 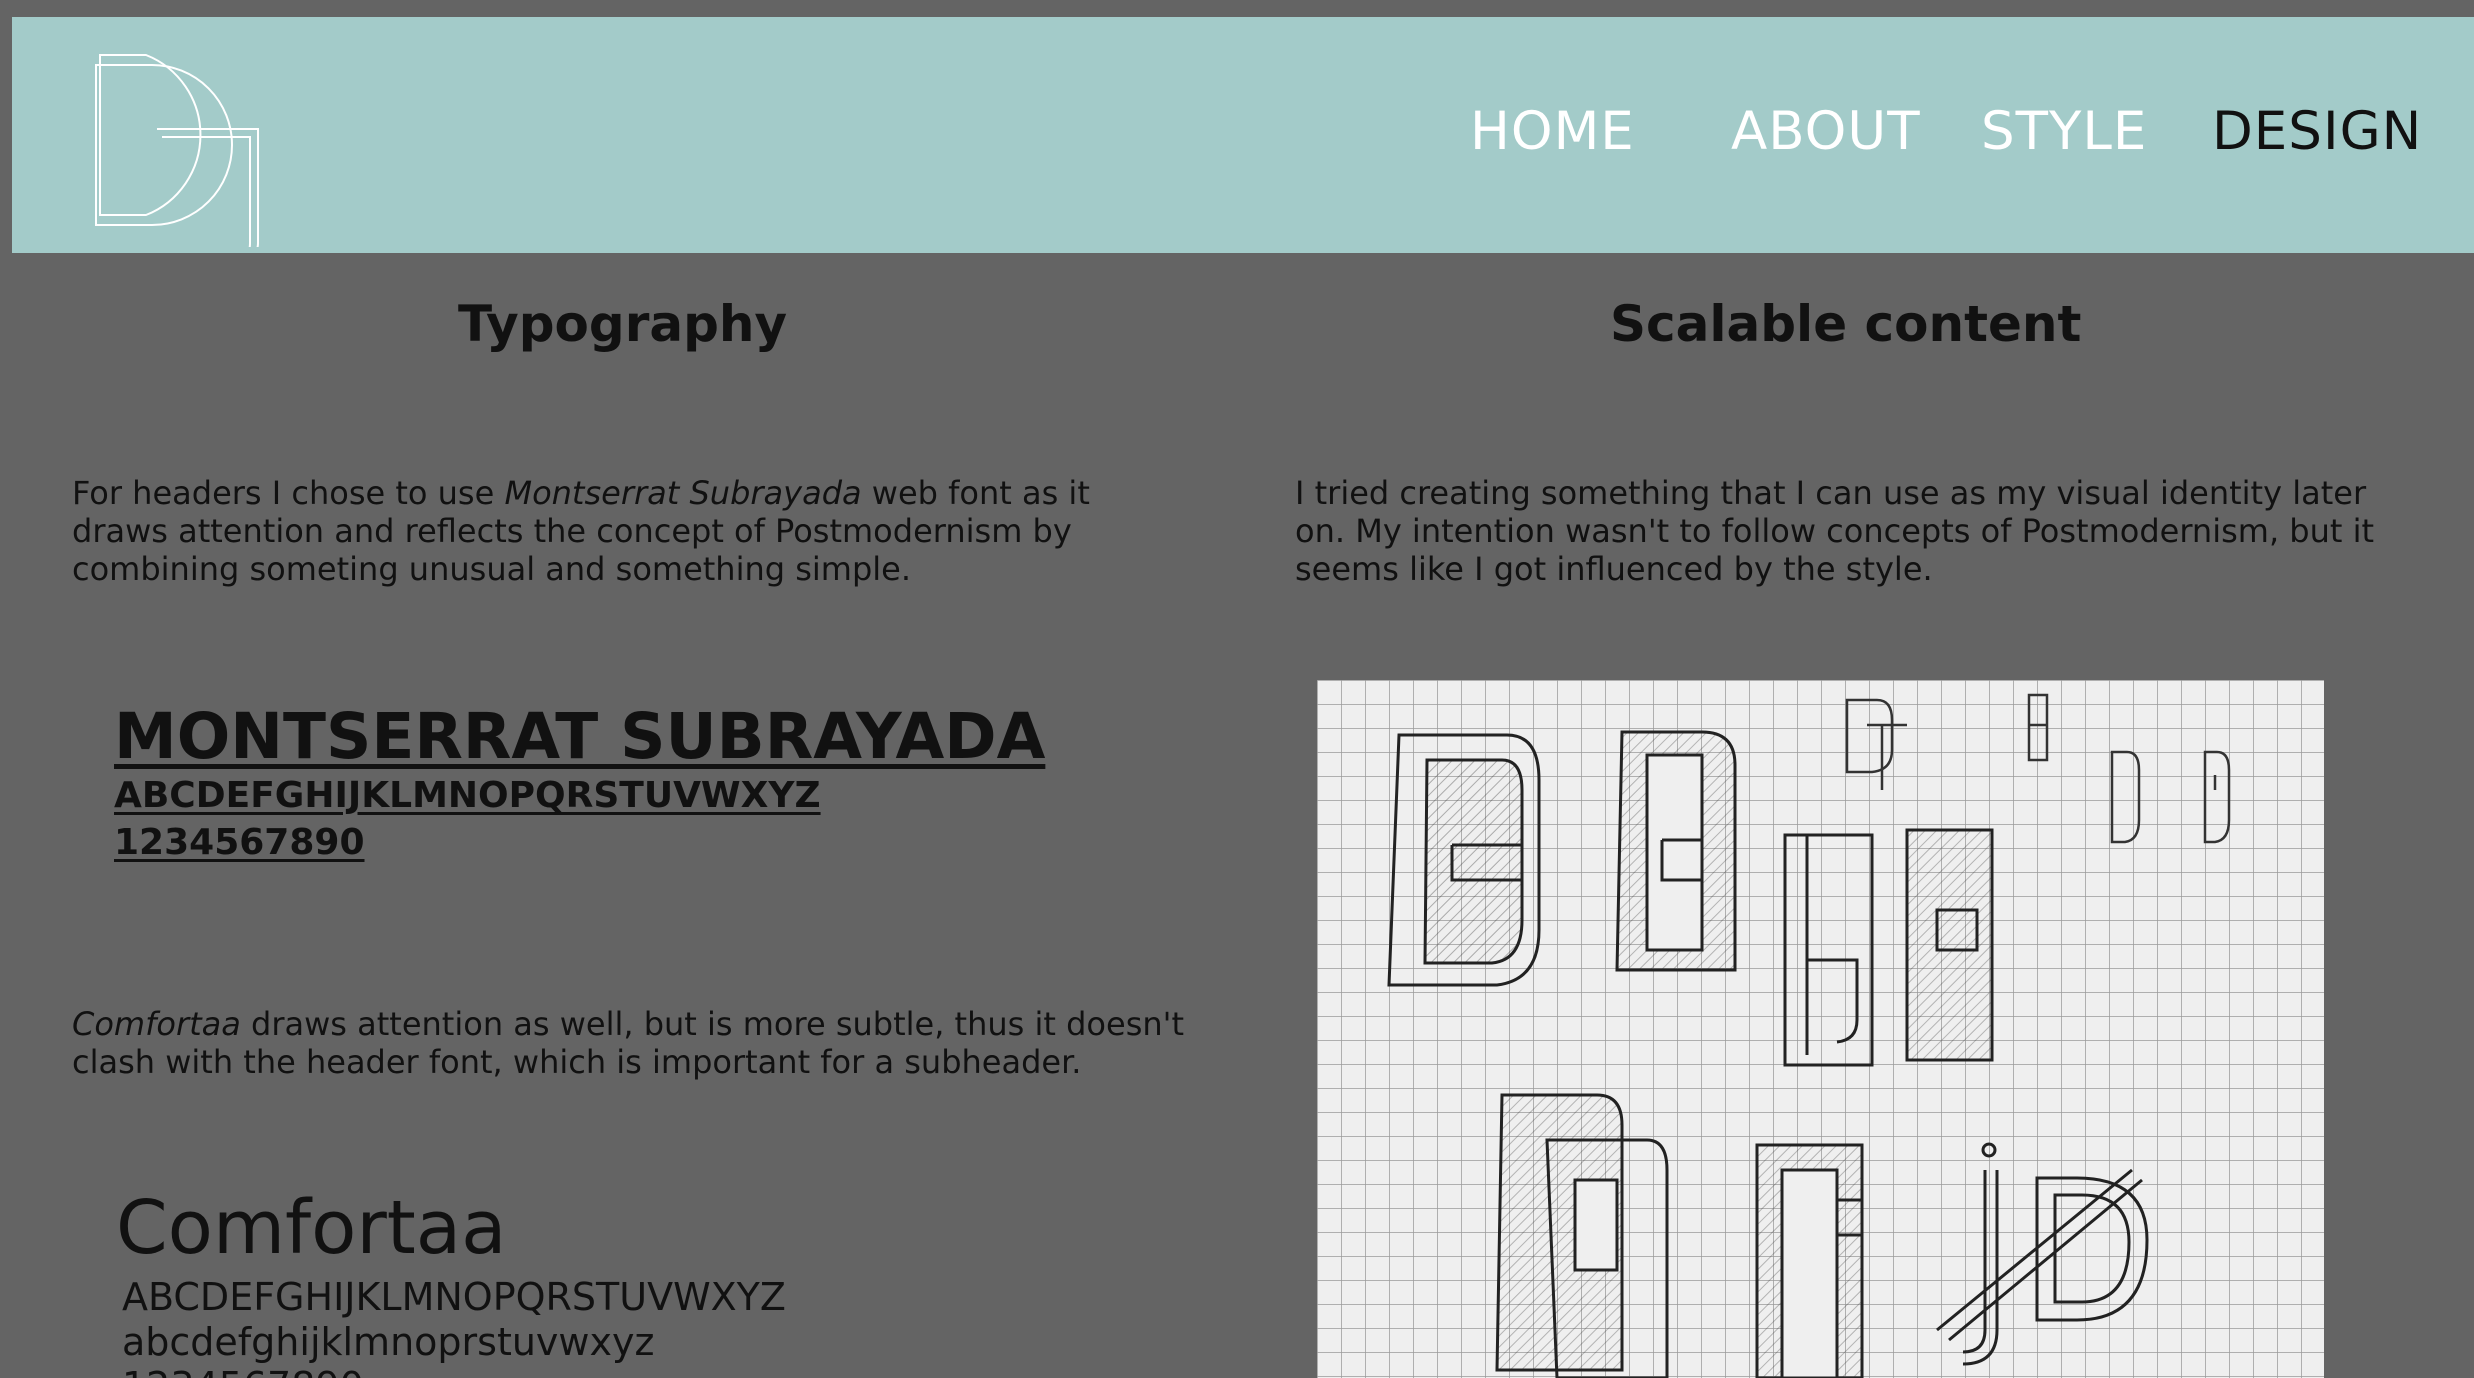 I want to click on intro-text-before: For headers I chose to use, so click(x=288, y=493).